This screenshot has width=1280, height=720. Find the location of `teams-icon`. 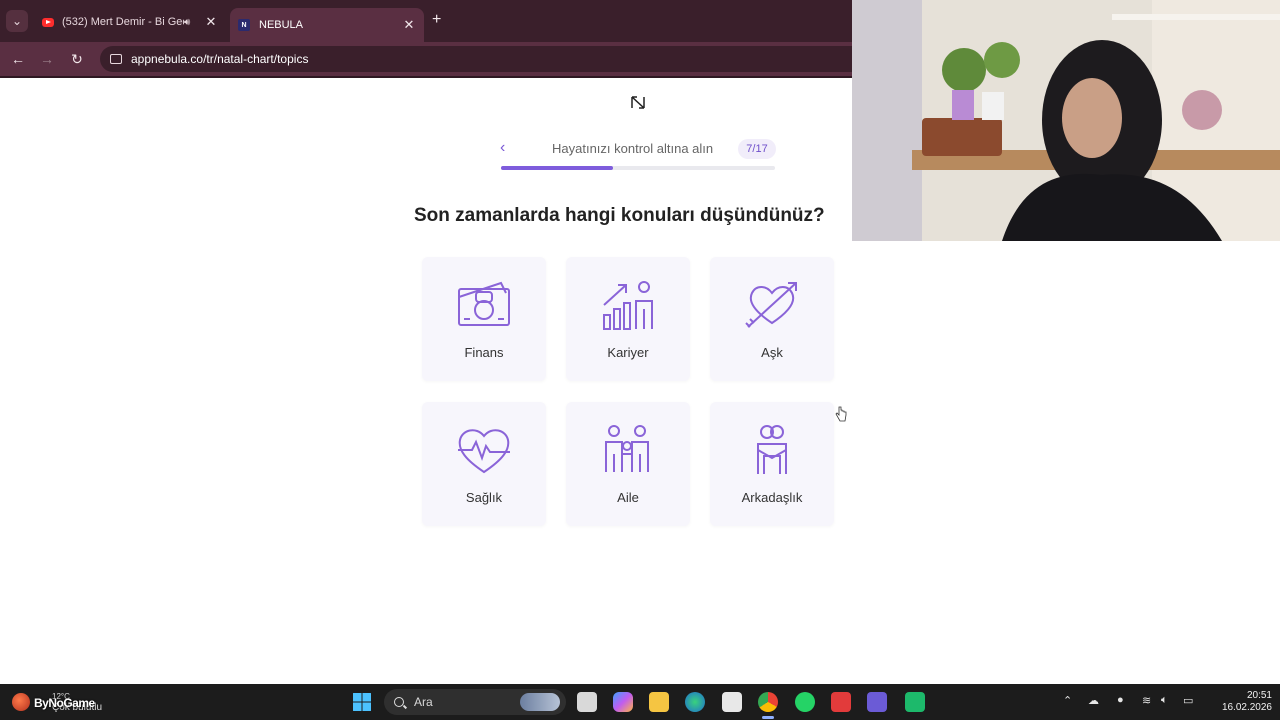

teams-icon is located at coordinates (877, 702).